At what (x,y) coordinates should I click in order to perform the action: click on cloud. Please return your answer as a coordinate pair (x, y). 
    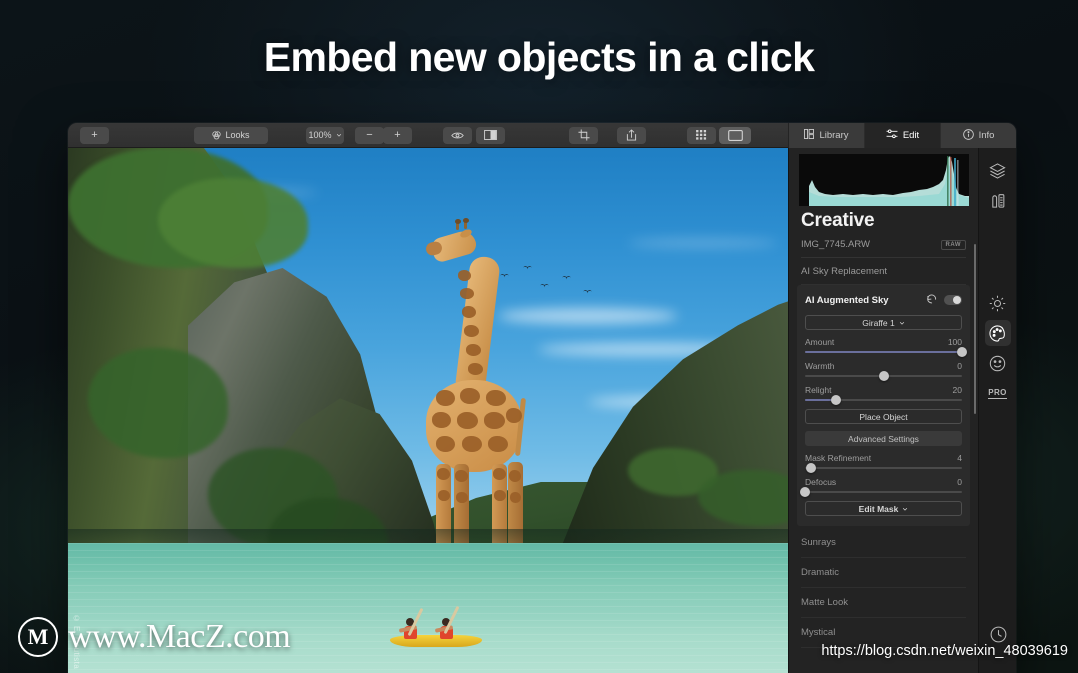
    Looking at the image, I should click on (703, 243).